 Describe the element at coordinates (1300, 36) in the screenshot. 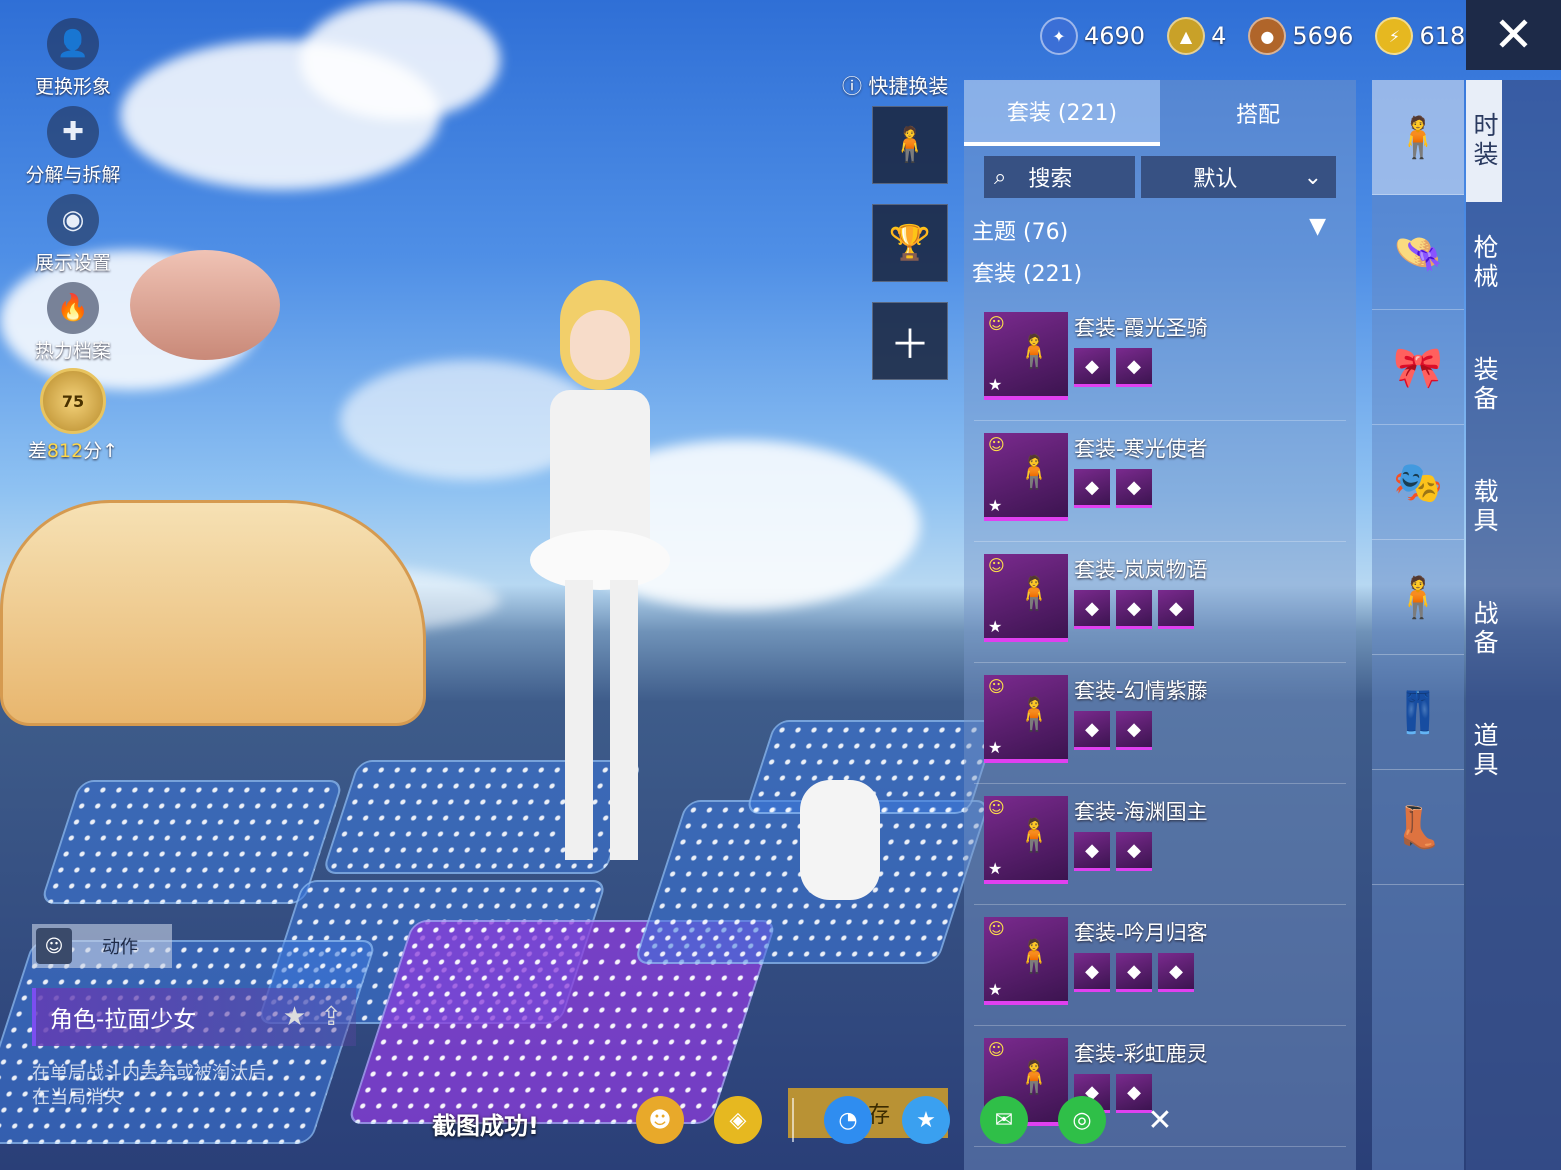

I see `currency-3: ● 5696` at that location.